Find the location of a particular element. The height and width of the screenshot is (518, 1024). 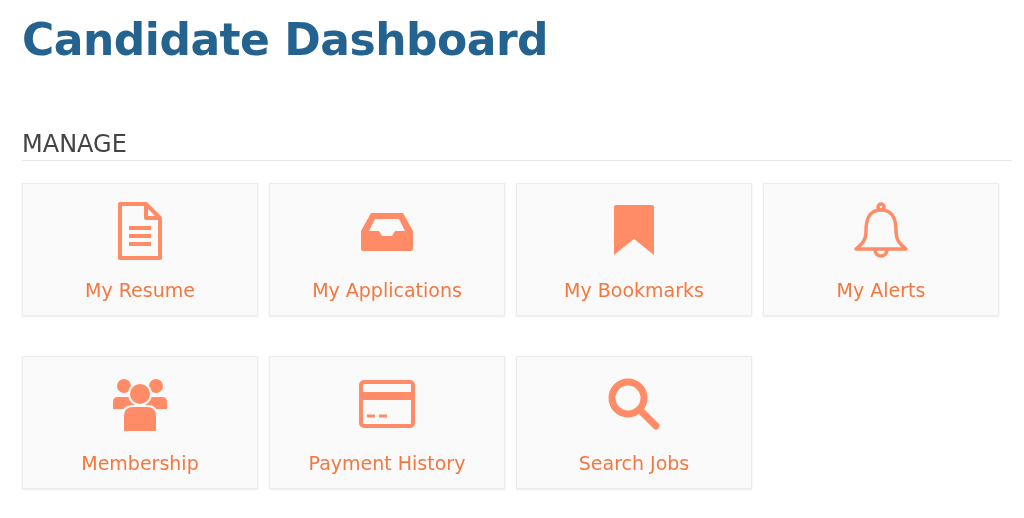

dashboard-tile: My Applications is located at coordinates (387, 249).